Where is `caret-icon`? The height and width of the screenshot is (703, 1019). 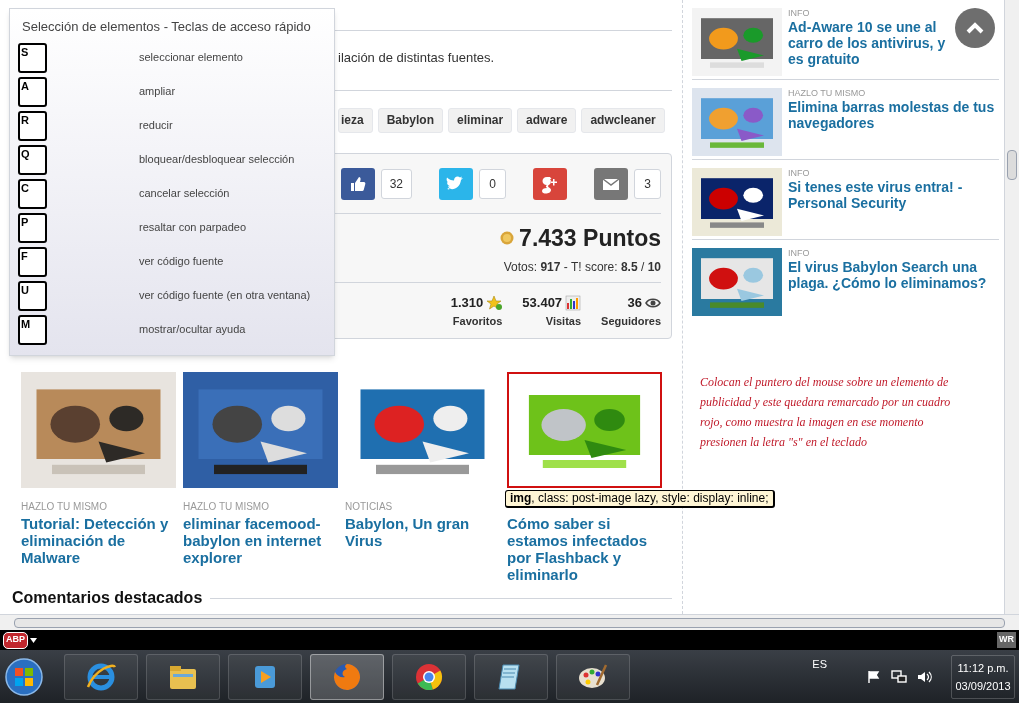
caret-icon is located at coordinates (33, 640).